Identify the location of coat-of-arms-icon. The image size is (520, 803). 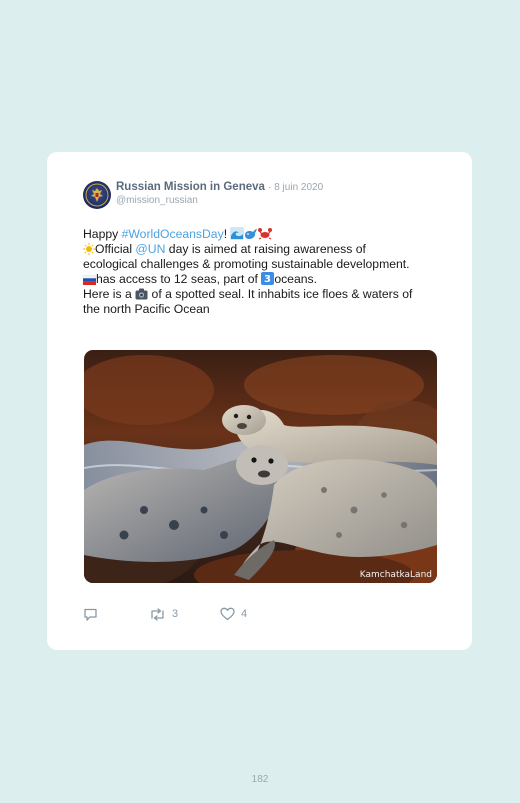
(97, 195).